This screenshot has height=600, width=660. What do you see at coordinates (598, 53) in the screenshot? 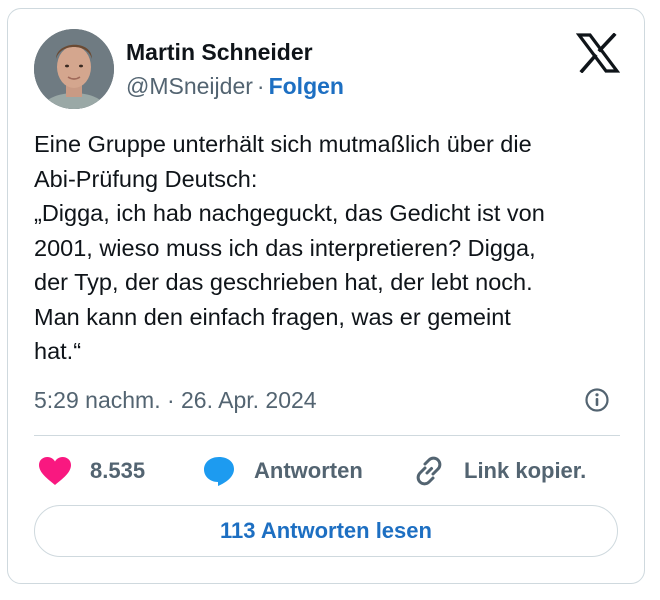
I see `x-logo-icon` at bounding box center [598, 53].